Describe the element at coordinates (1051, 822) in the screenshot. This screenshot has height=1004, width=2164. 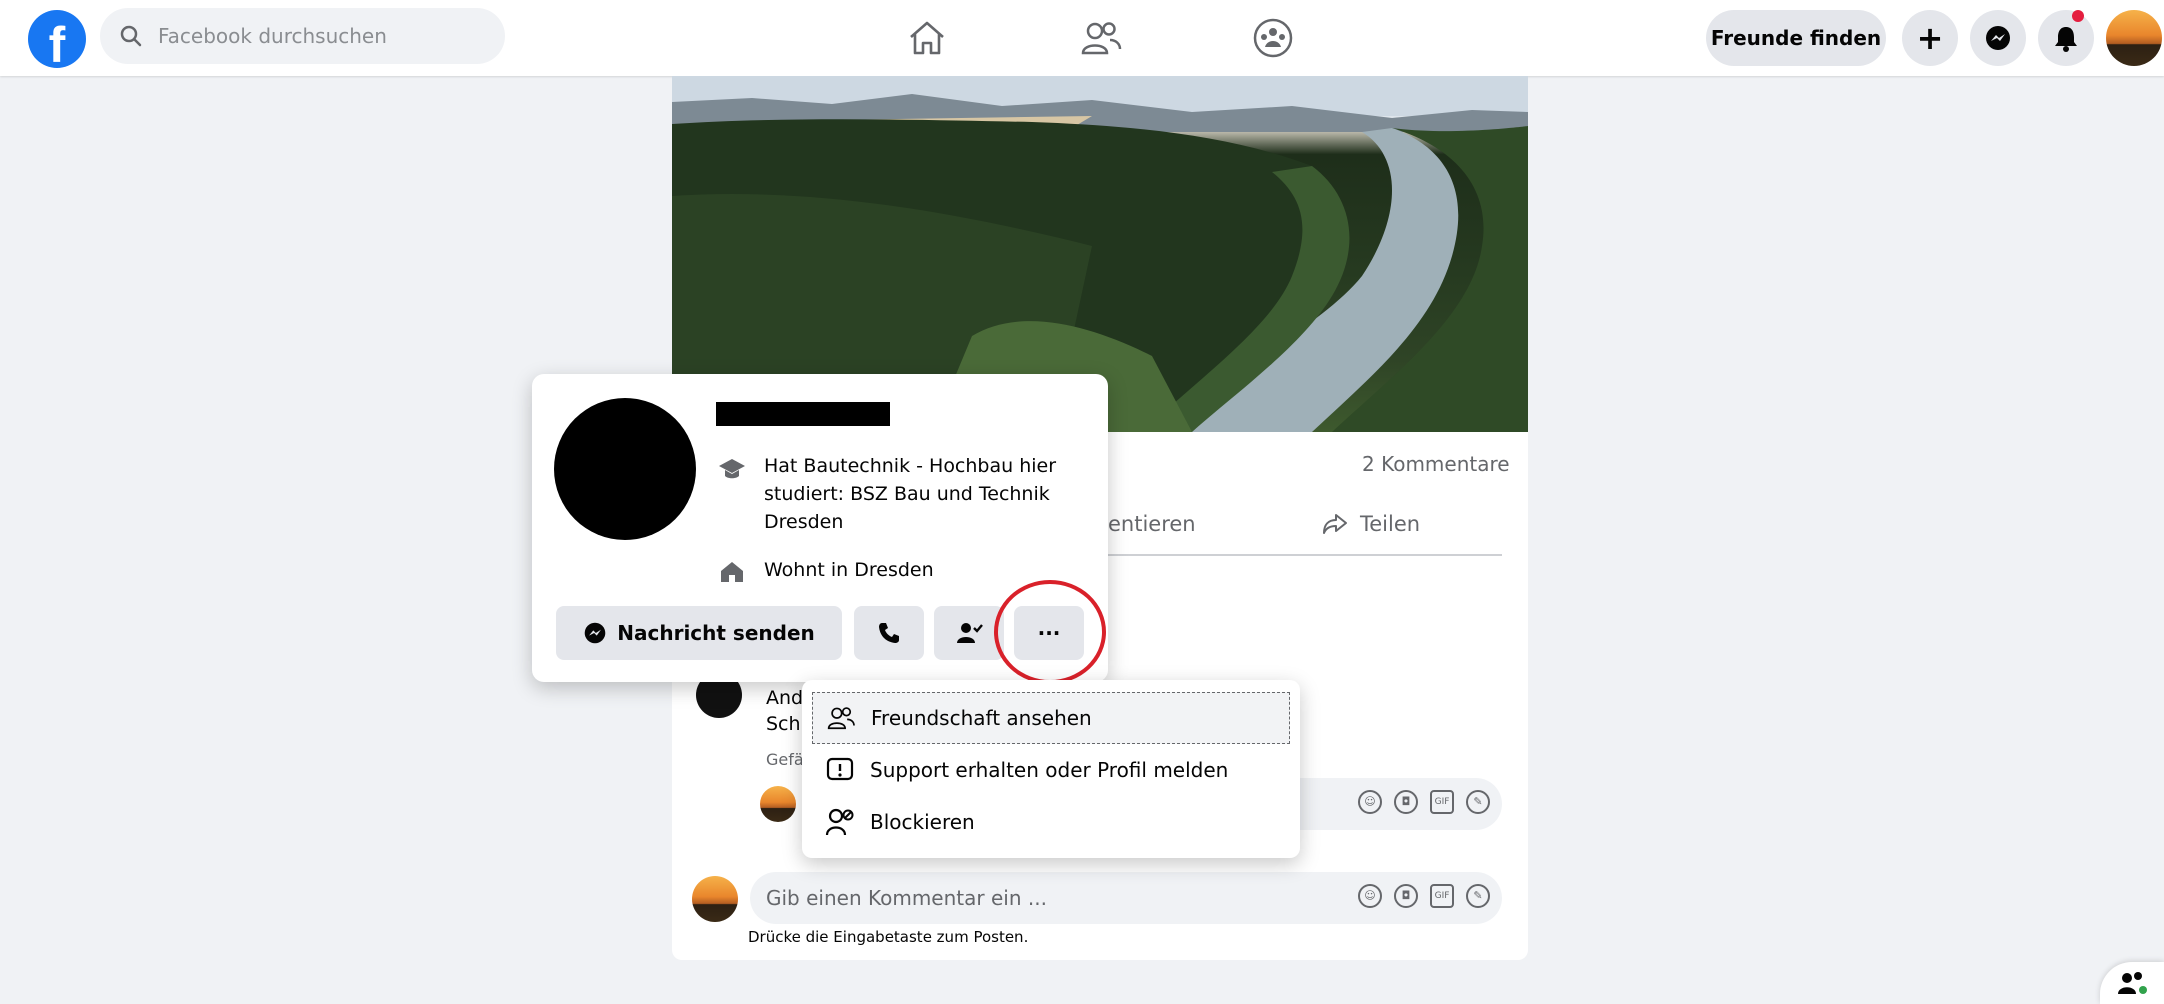
I see `menu-item-block: Blockieren` at that location.